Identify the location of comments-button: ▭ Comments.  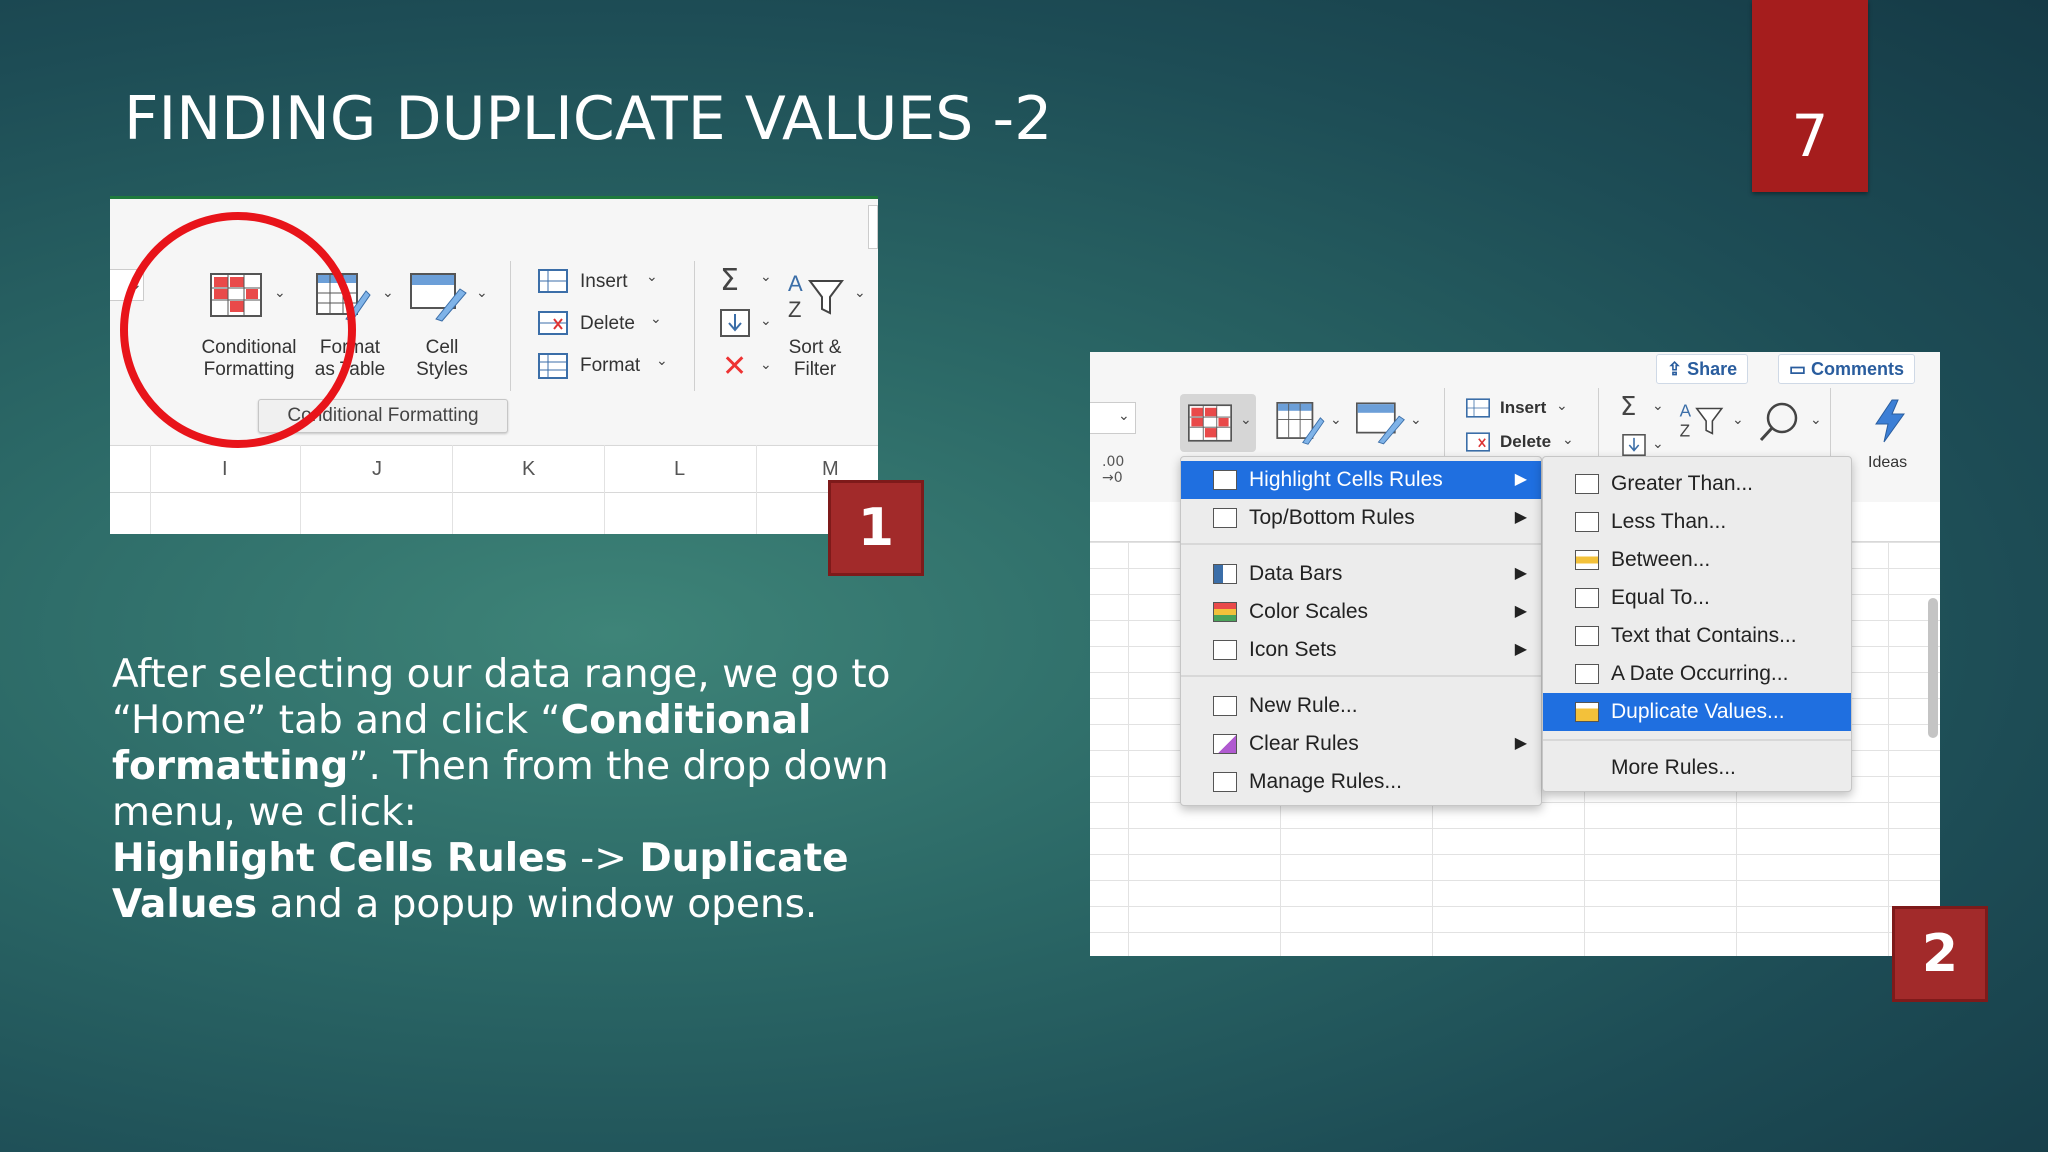
(1847, 369).